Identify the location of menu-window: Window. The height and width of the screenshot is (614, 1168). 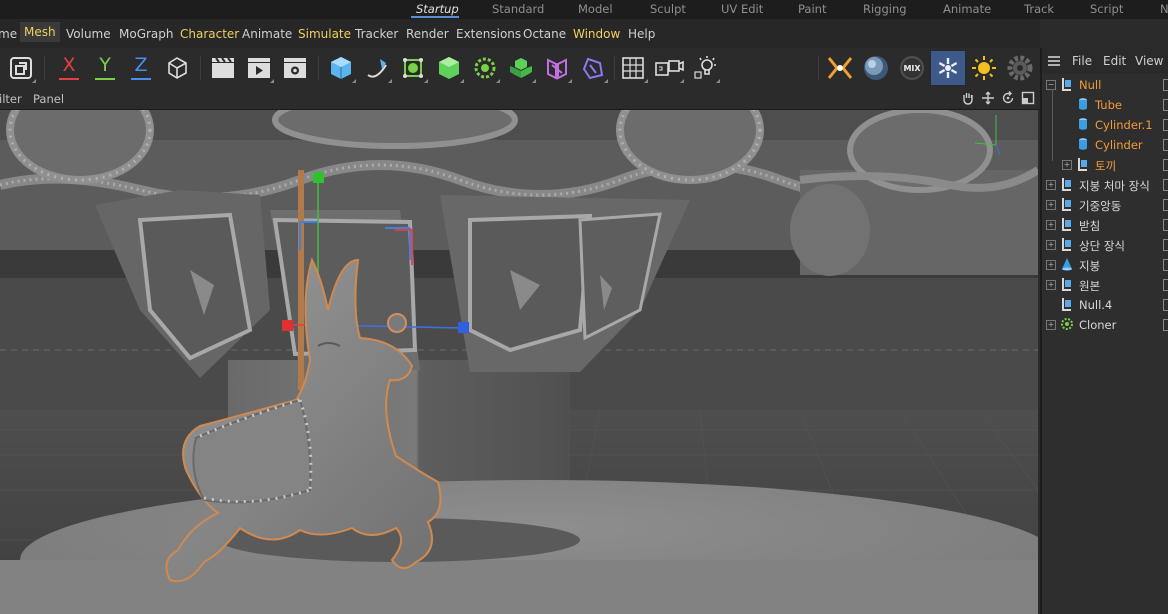
(596, 34).